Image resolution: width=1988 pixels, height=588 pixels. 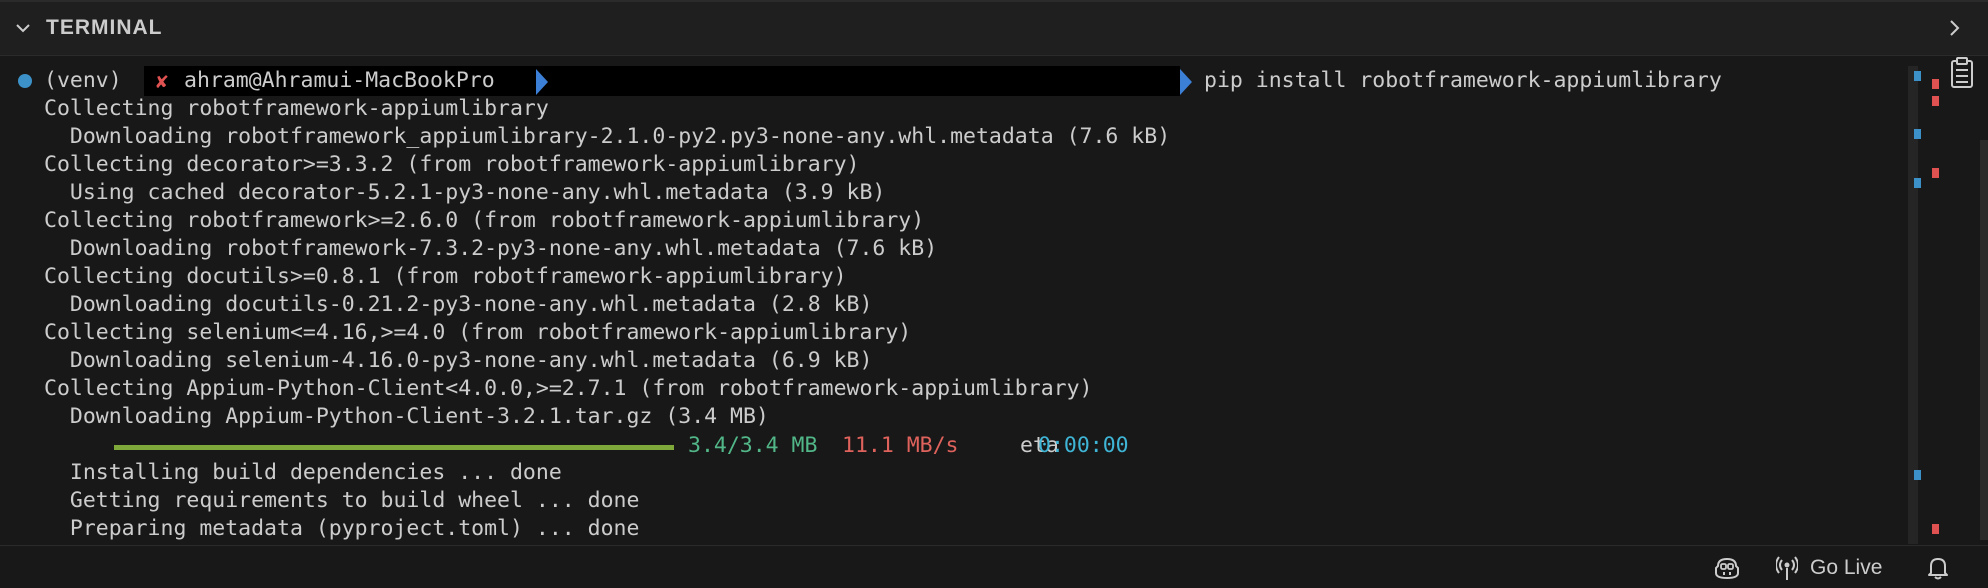 What do you see at coordinates (1787, 568) in the screenshot?
I see `broadcast-icon` at bounding box center [1787, 568].